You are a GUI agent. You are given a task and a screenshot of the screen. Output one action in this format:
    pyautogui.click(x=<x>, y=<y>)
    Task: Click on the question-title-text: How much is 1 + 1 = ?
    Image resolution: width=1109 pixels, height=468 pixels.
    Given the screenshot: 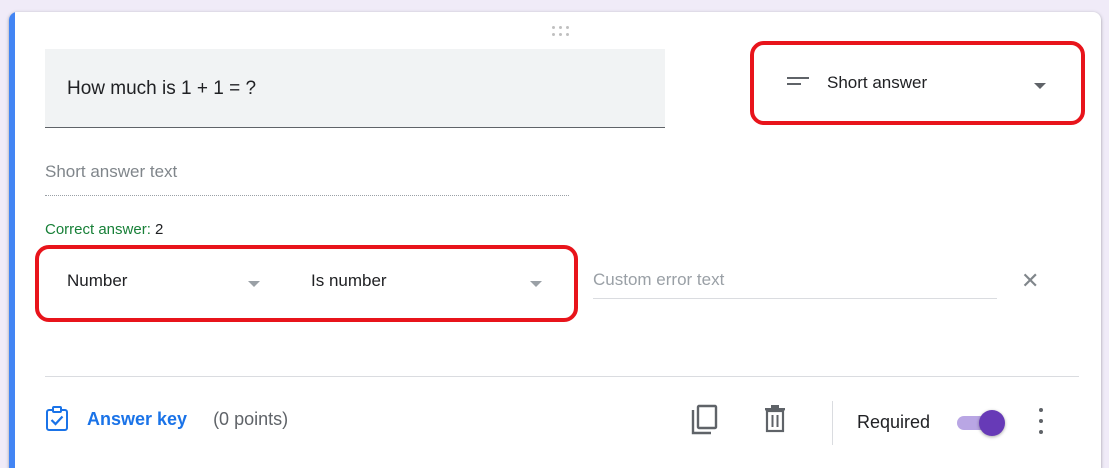 What is the action you would take?
    pyautogui.click(x=162, y=88)
    